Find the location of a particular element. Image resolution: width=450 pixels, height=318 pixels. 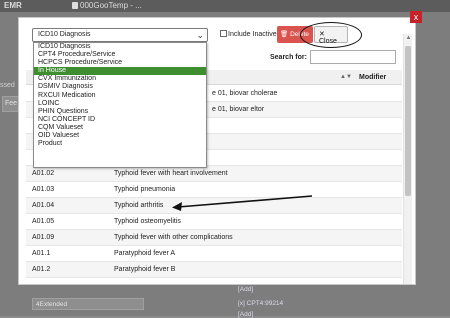

row-description: Typhoid osteomyelitis is located at coordinates (147, 221).